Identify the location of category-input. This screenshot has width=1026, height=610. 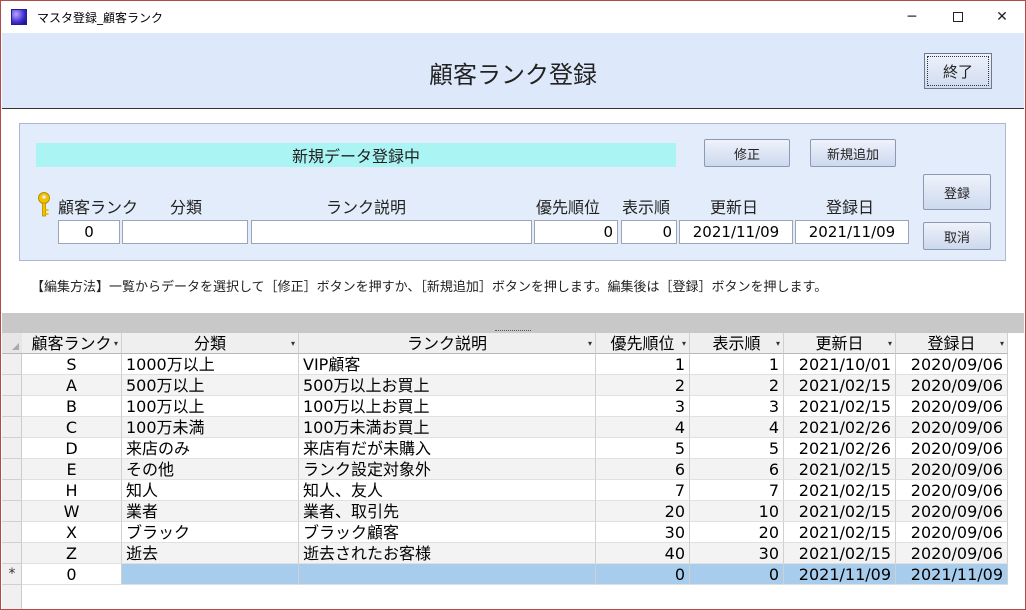
(185, 232).